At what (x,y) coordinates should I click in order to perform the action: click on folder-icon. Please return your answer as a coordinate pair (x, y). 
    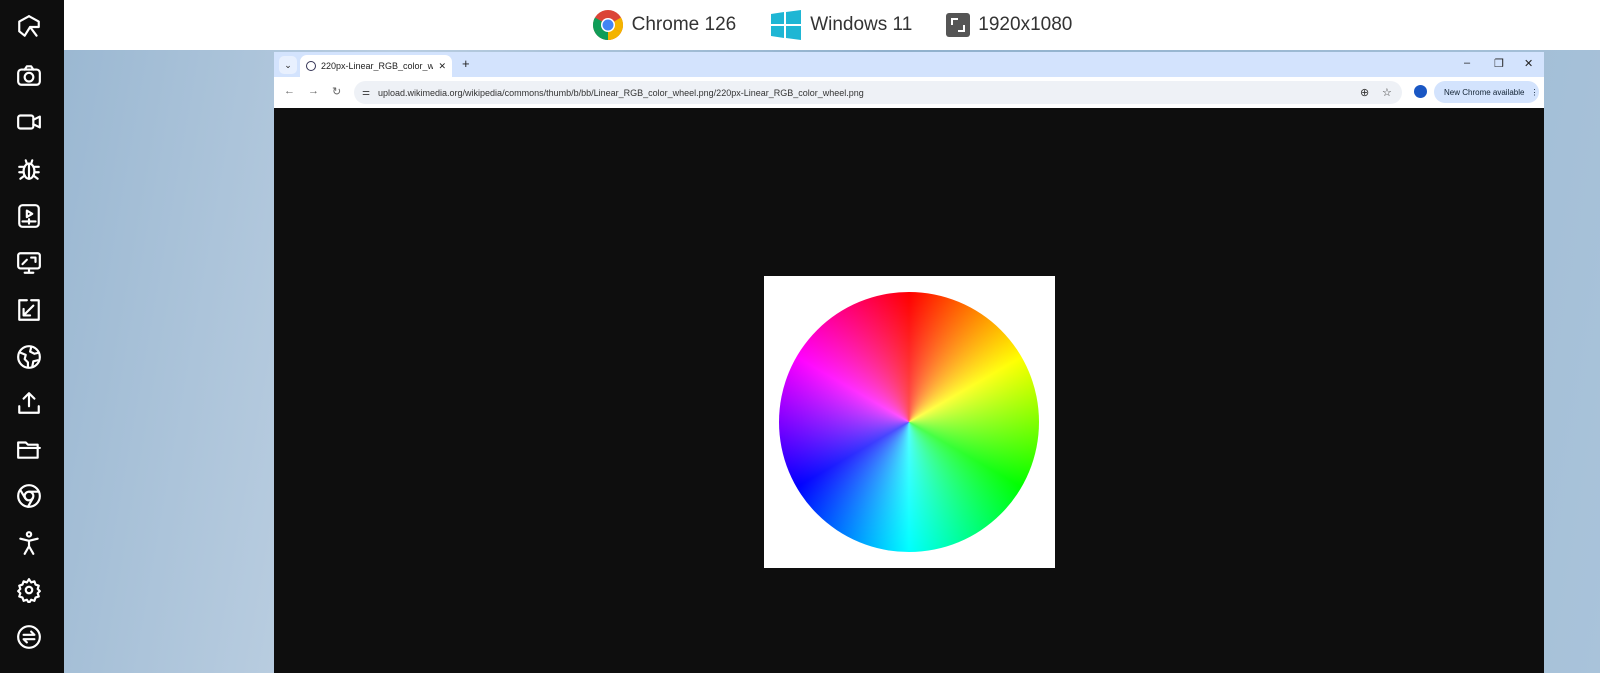
    Looking at the image, I should click on (29, 449).